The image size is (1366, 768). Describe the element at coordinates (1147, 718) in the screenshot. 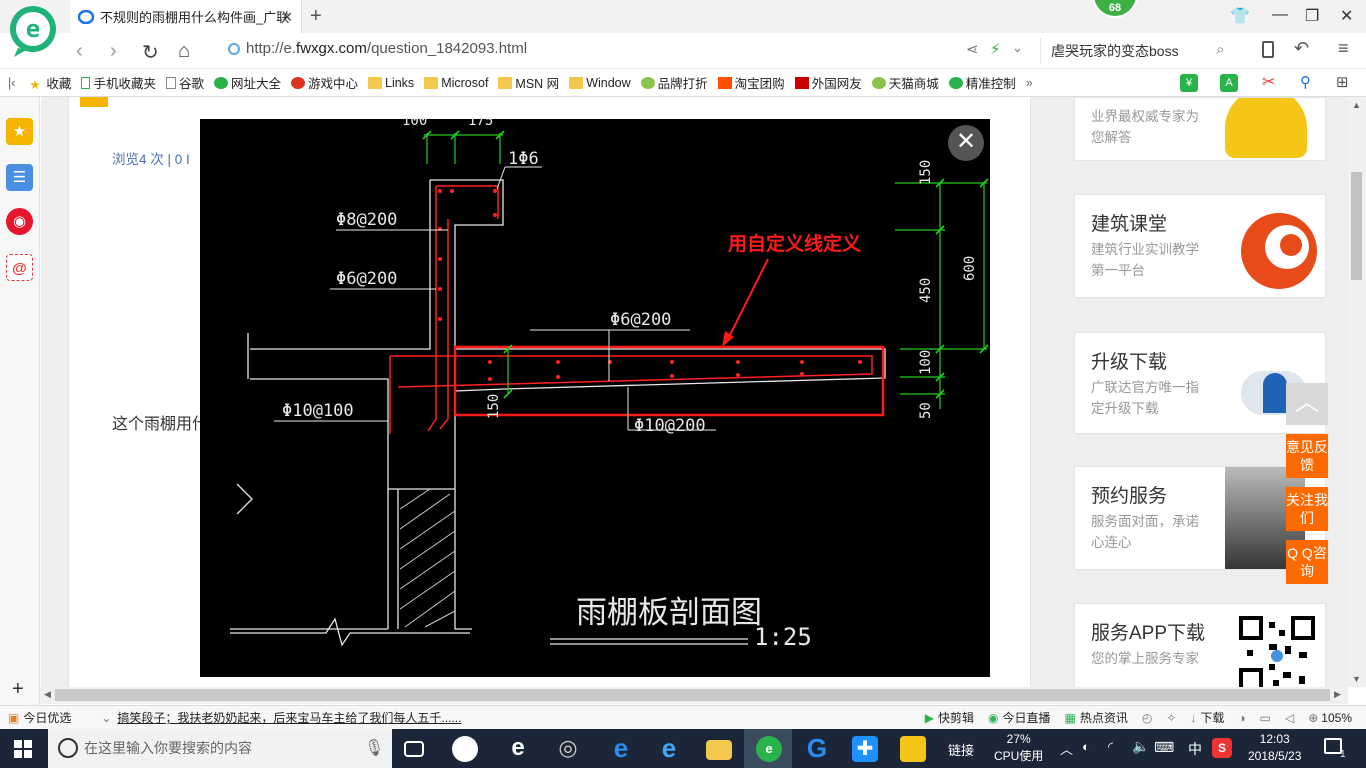

I see `speed-icon: ◴` at that location.